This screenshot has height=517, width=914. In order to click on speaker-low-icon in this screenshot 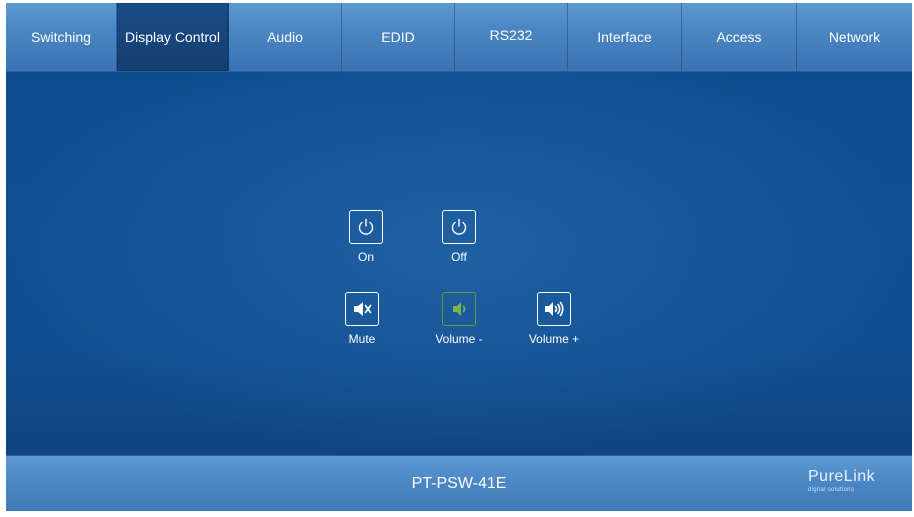, I will do `click(459, 309)`.